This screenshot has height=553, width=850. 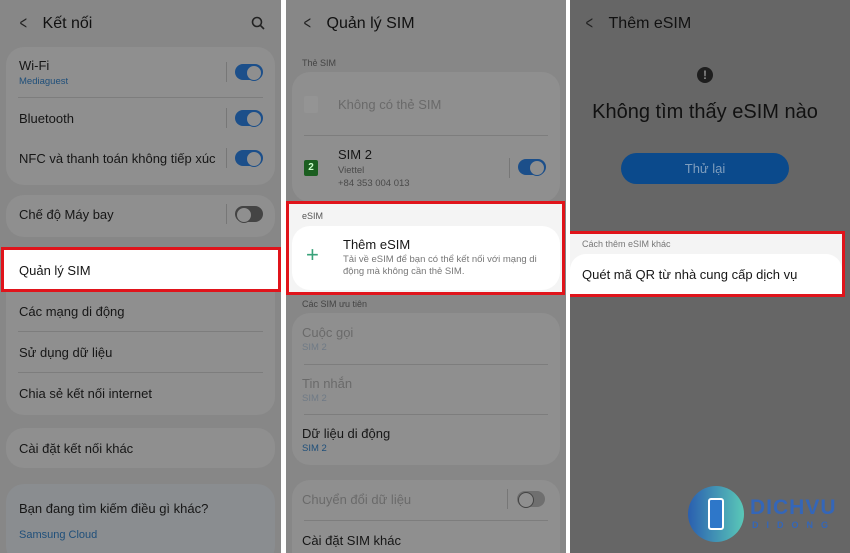 What do you see at coordinates (314, 448) in the screenshot?
I see `mobile-data-sim: SIM 2` at bounding box center [314, 448].